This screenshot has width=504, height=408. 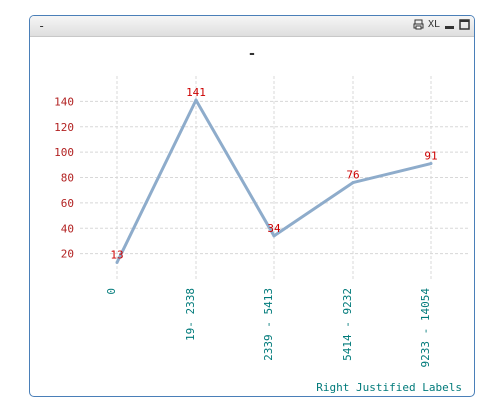 What do you see at coordinates (190, 314) in the screenshot?
I see `x-tick-label: 19- 2338` at bounding box center [190, 314].